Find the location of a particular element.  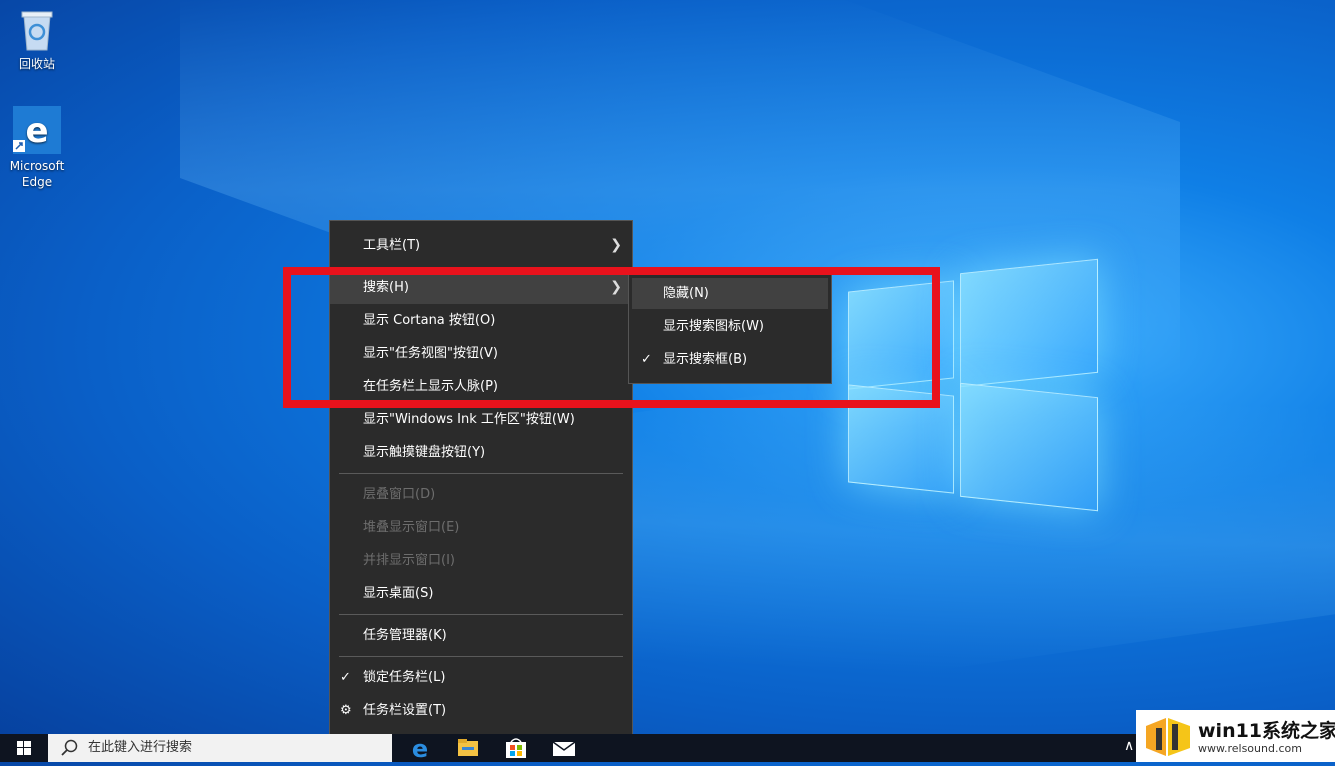

desktop-icon-label: Microsoft Edge is located at coordinates (37, 174).